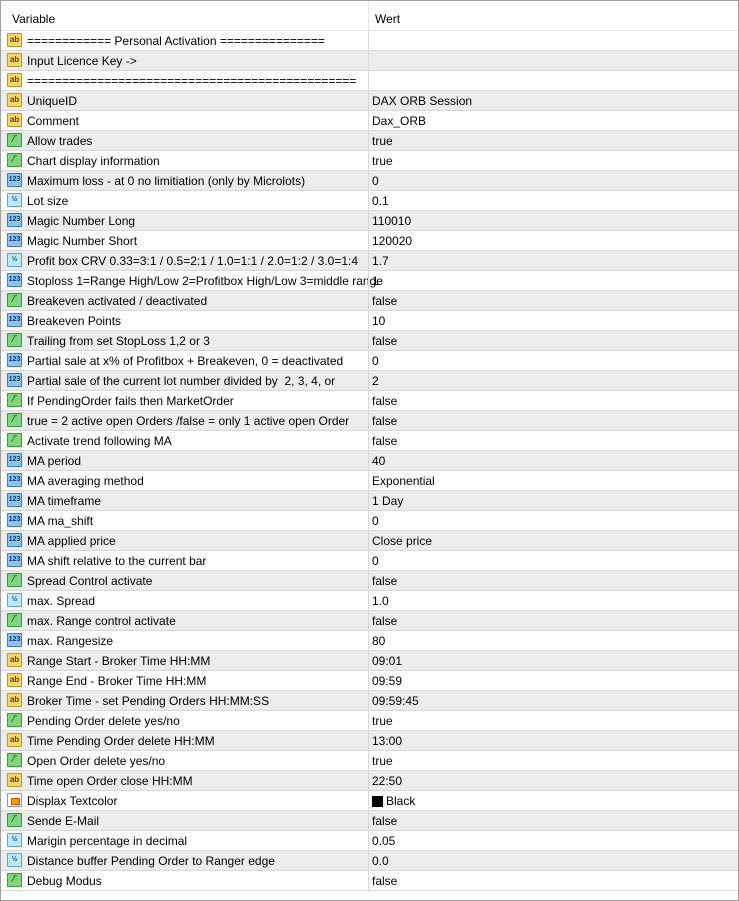 The image size is (739, 901). Describe the element at coordinates (369, 501) in the screenshot. I see `table-row: 123 MA timeframe 1 Day` at that location.